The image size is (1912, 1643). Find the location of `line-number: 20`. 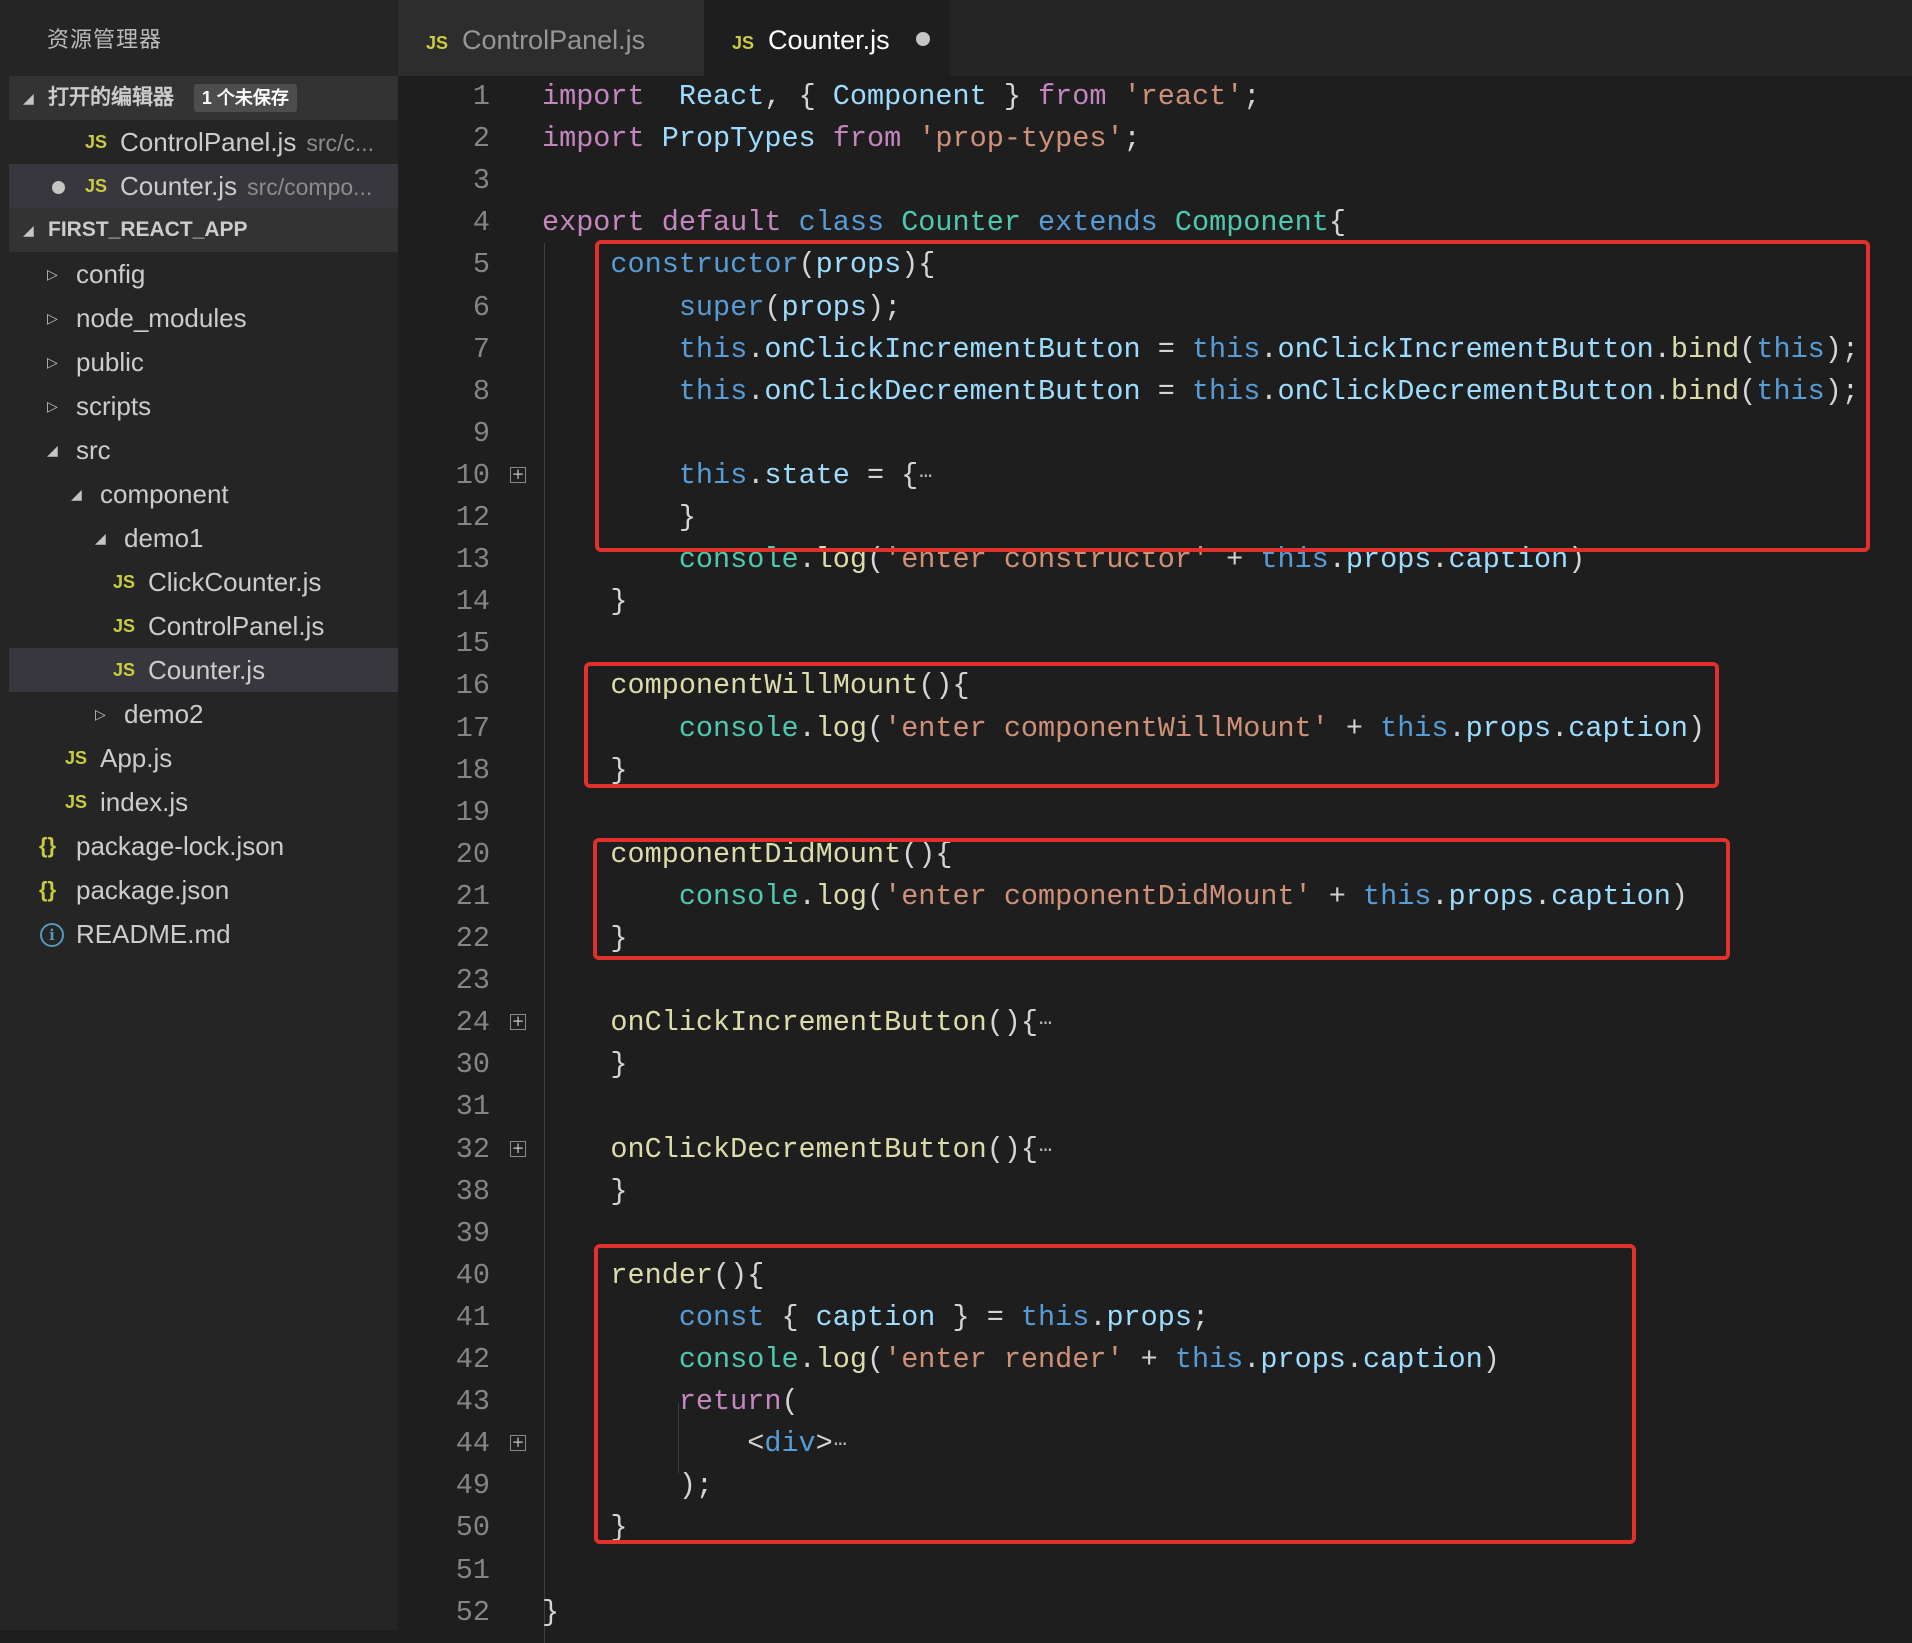

line-number: 20 is located at coordinates (472, 854).